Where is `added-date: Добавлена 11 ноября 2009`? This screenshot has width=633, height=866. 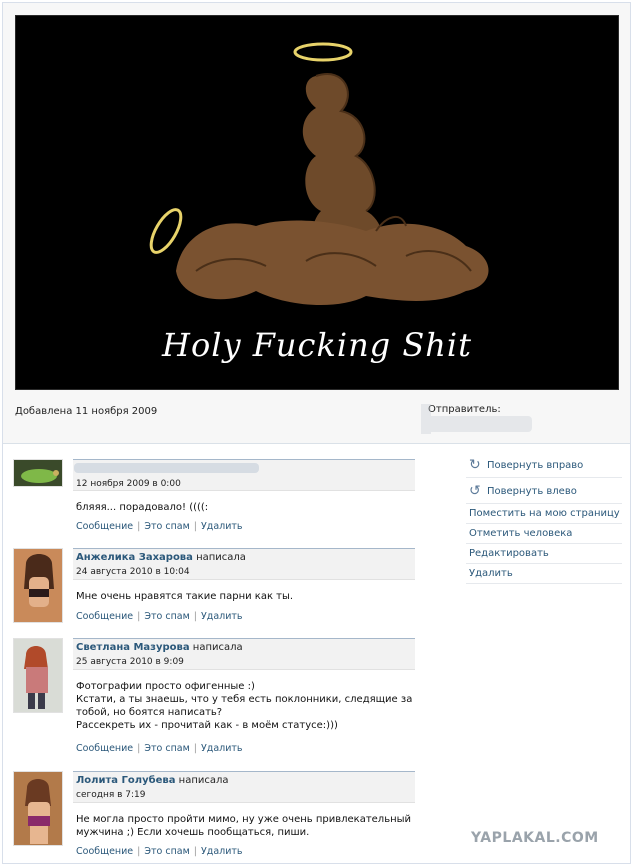 added-date: Добавлена 11 ноября 2009 is located at coordinates (86, 411).